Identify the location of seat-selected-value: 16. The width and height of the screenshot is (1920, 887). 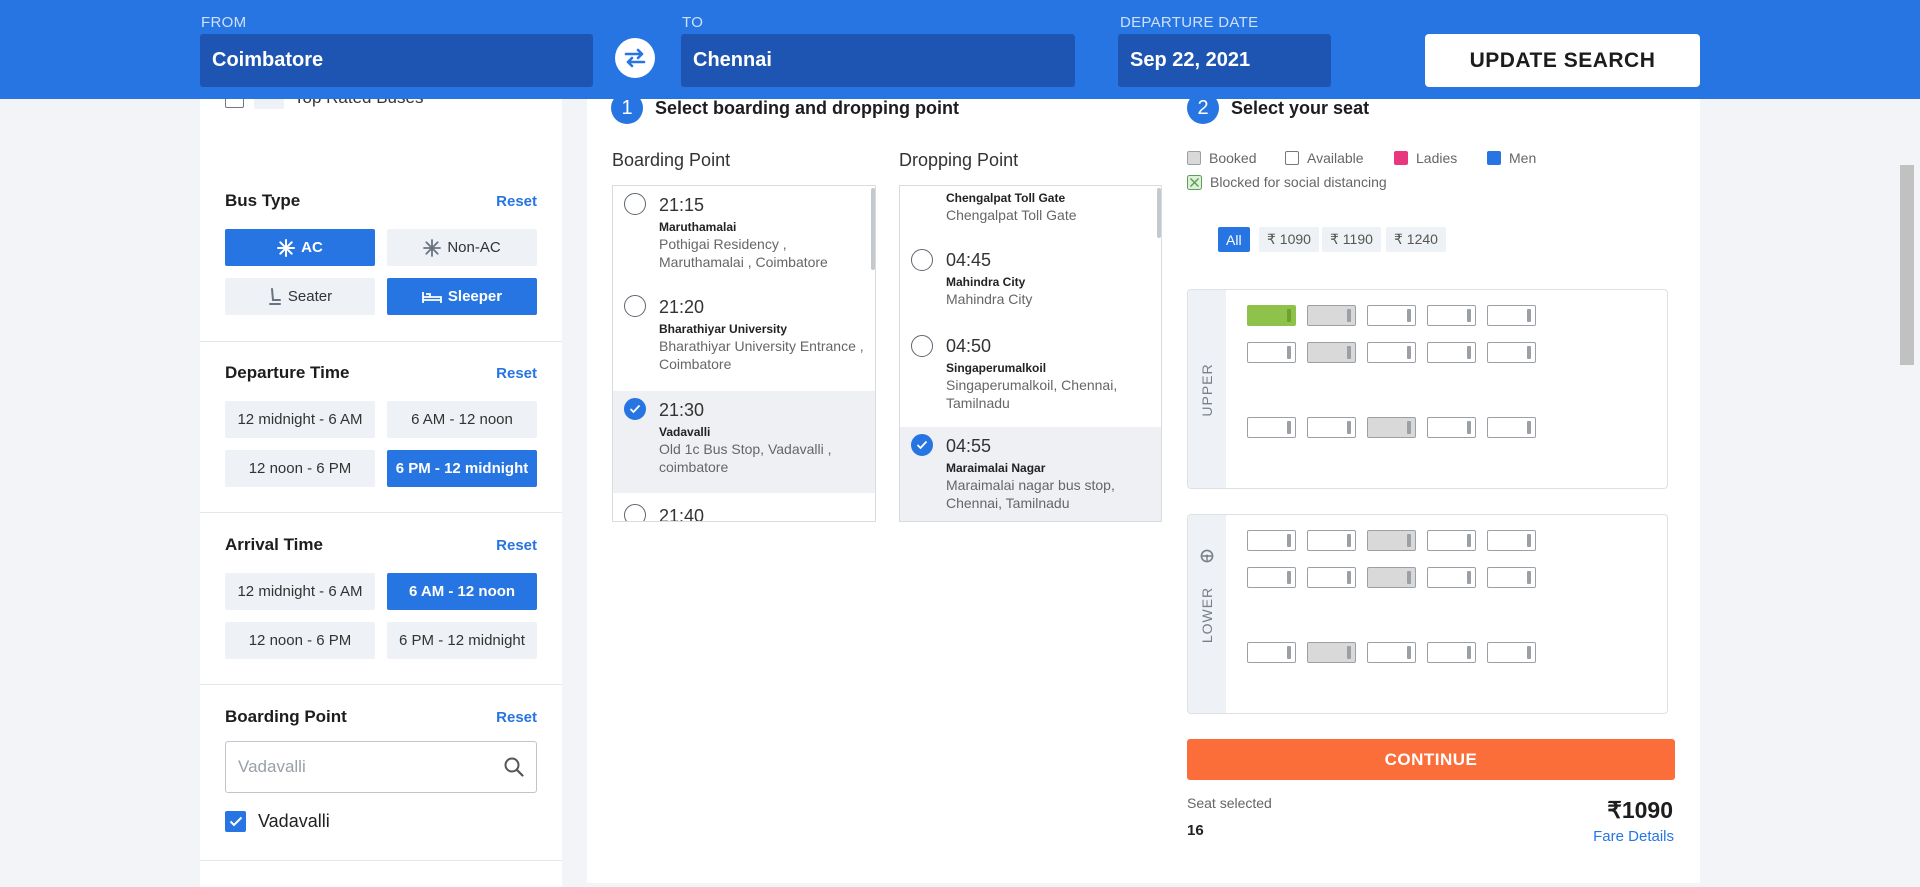
(1195, 830).